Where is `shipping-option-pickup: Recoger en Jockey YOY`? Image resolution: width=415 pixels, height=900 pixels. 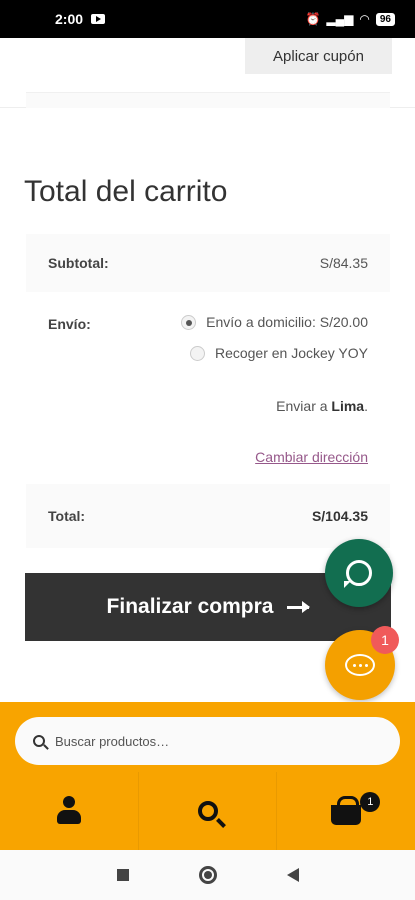 shipping-option-pickup: Recoger en Jockey YOY is located at coordinates (278, 353).